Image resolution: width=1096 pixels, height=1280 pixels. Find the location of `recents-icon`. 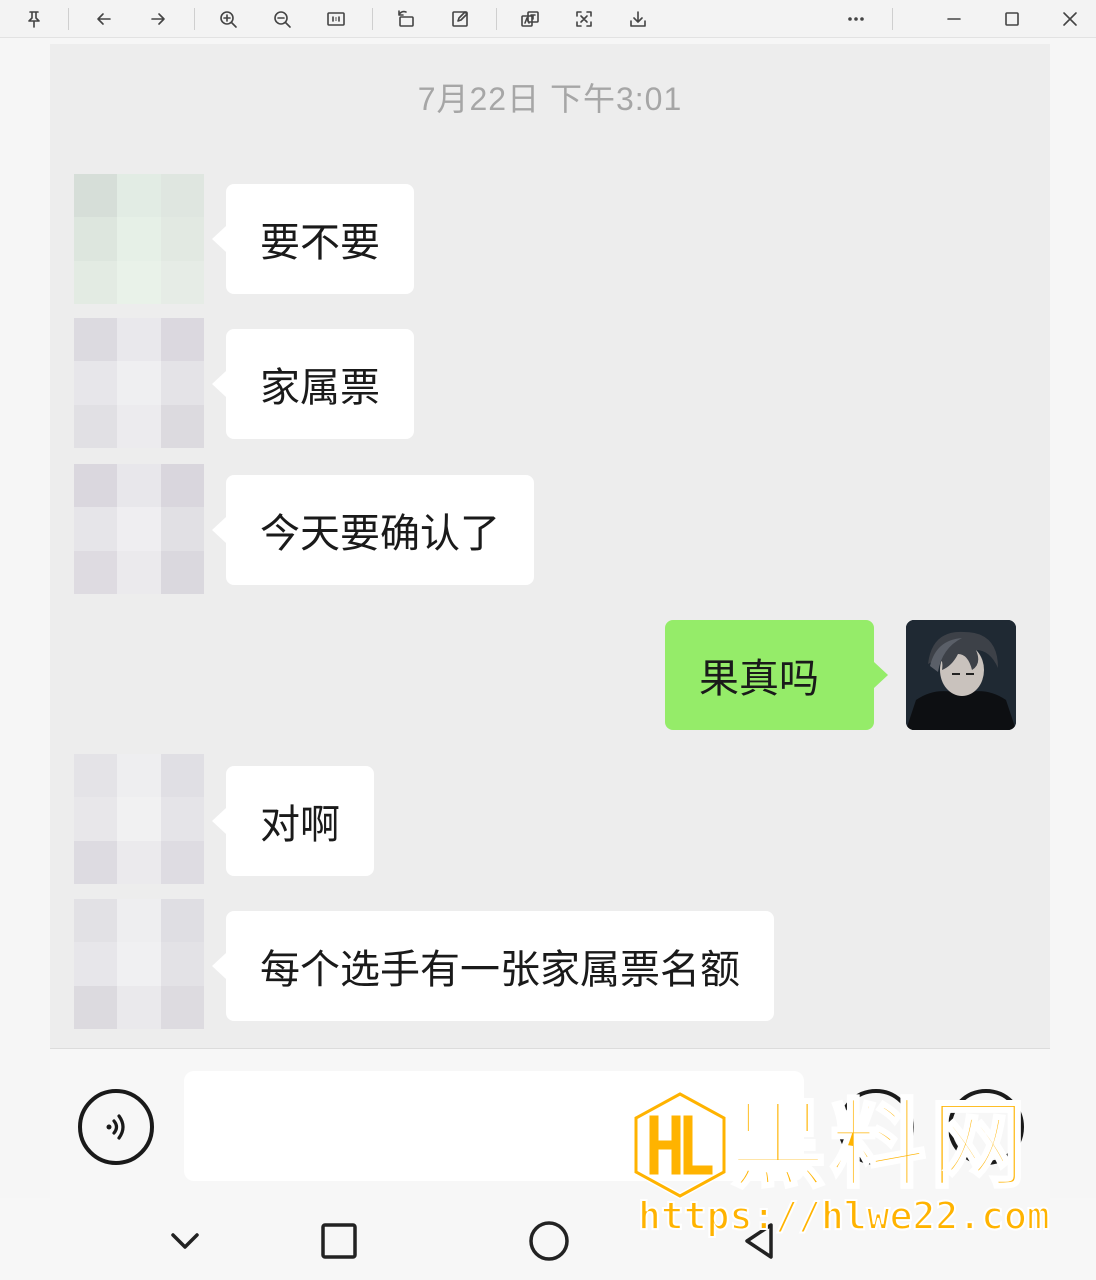

recents-icon is located at coordinates (339, 1241).